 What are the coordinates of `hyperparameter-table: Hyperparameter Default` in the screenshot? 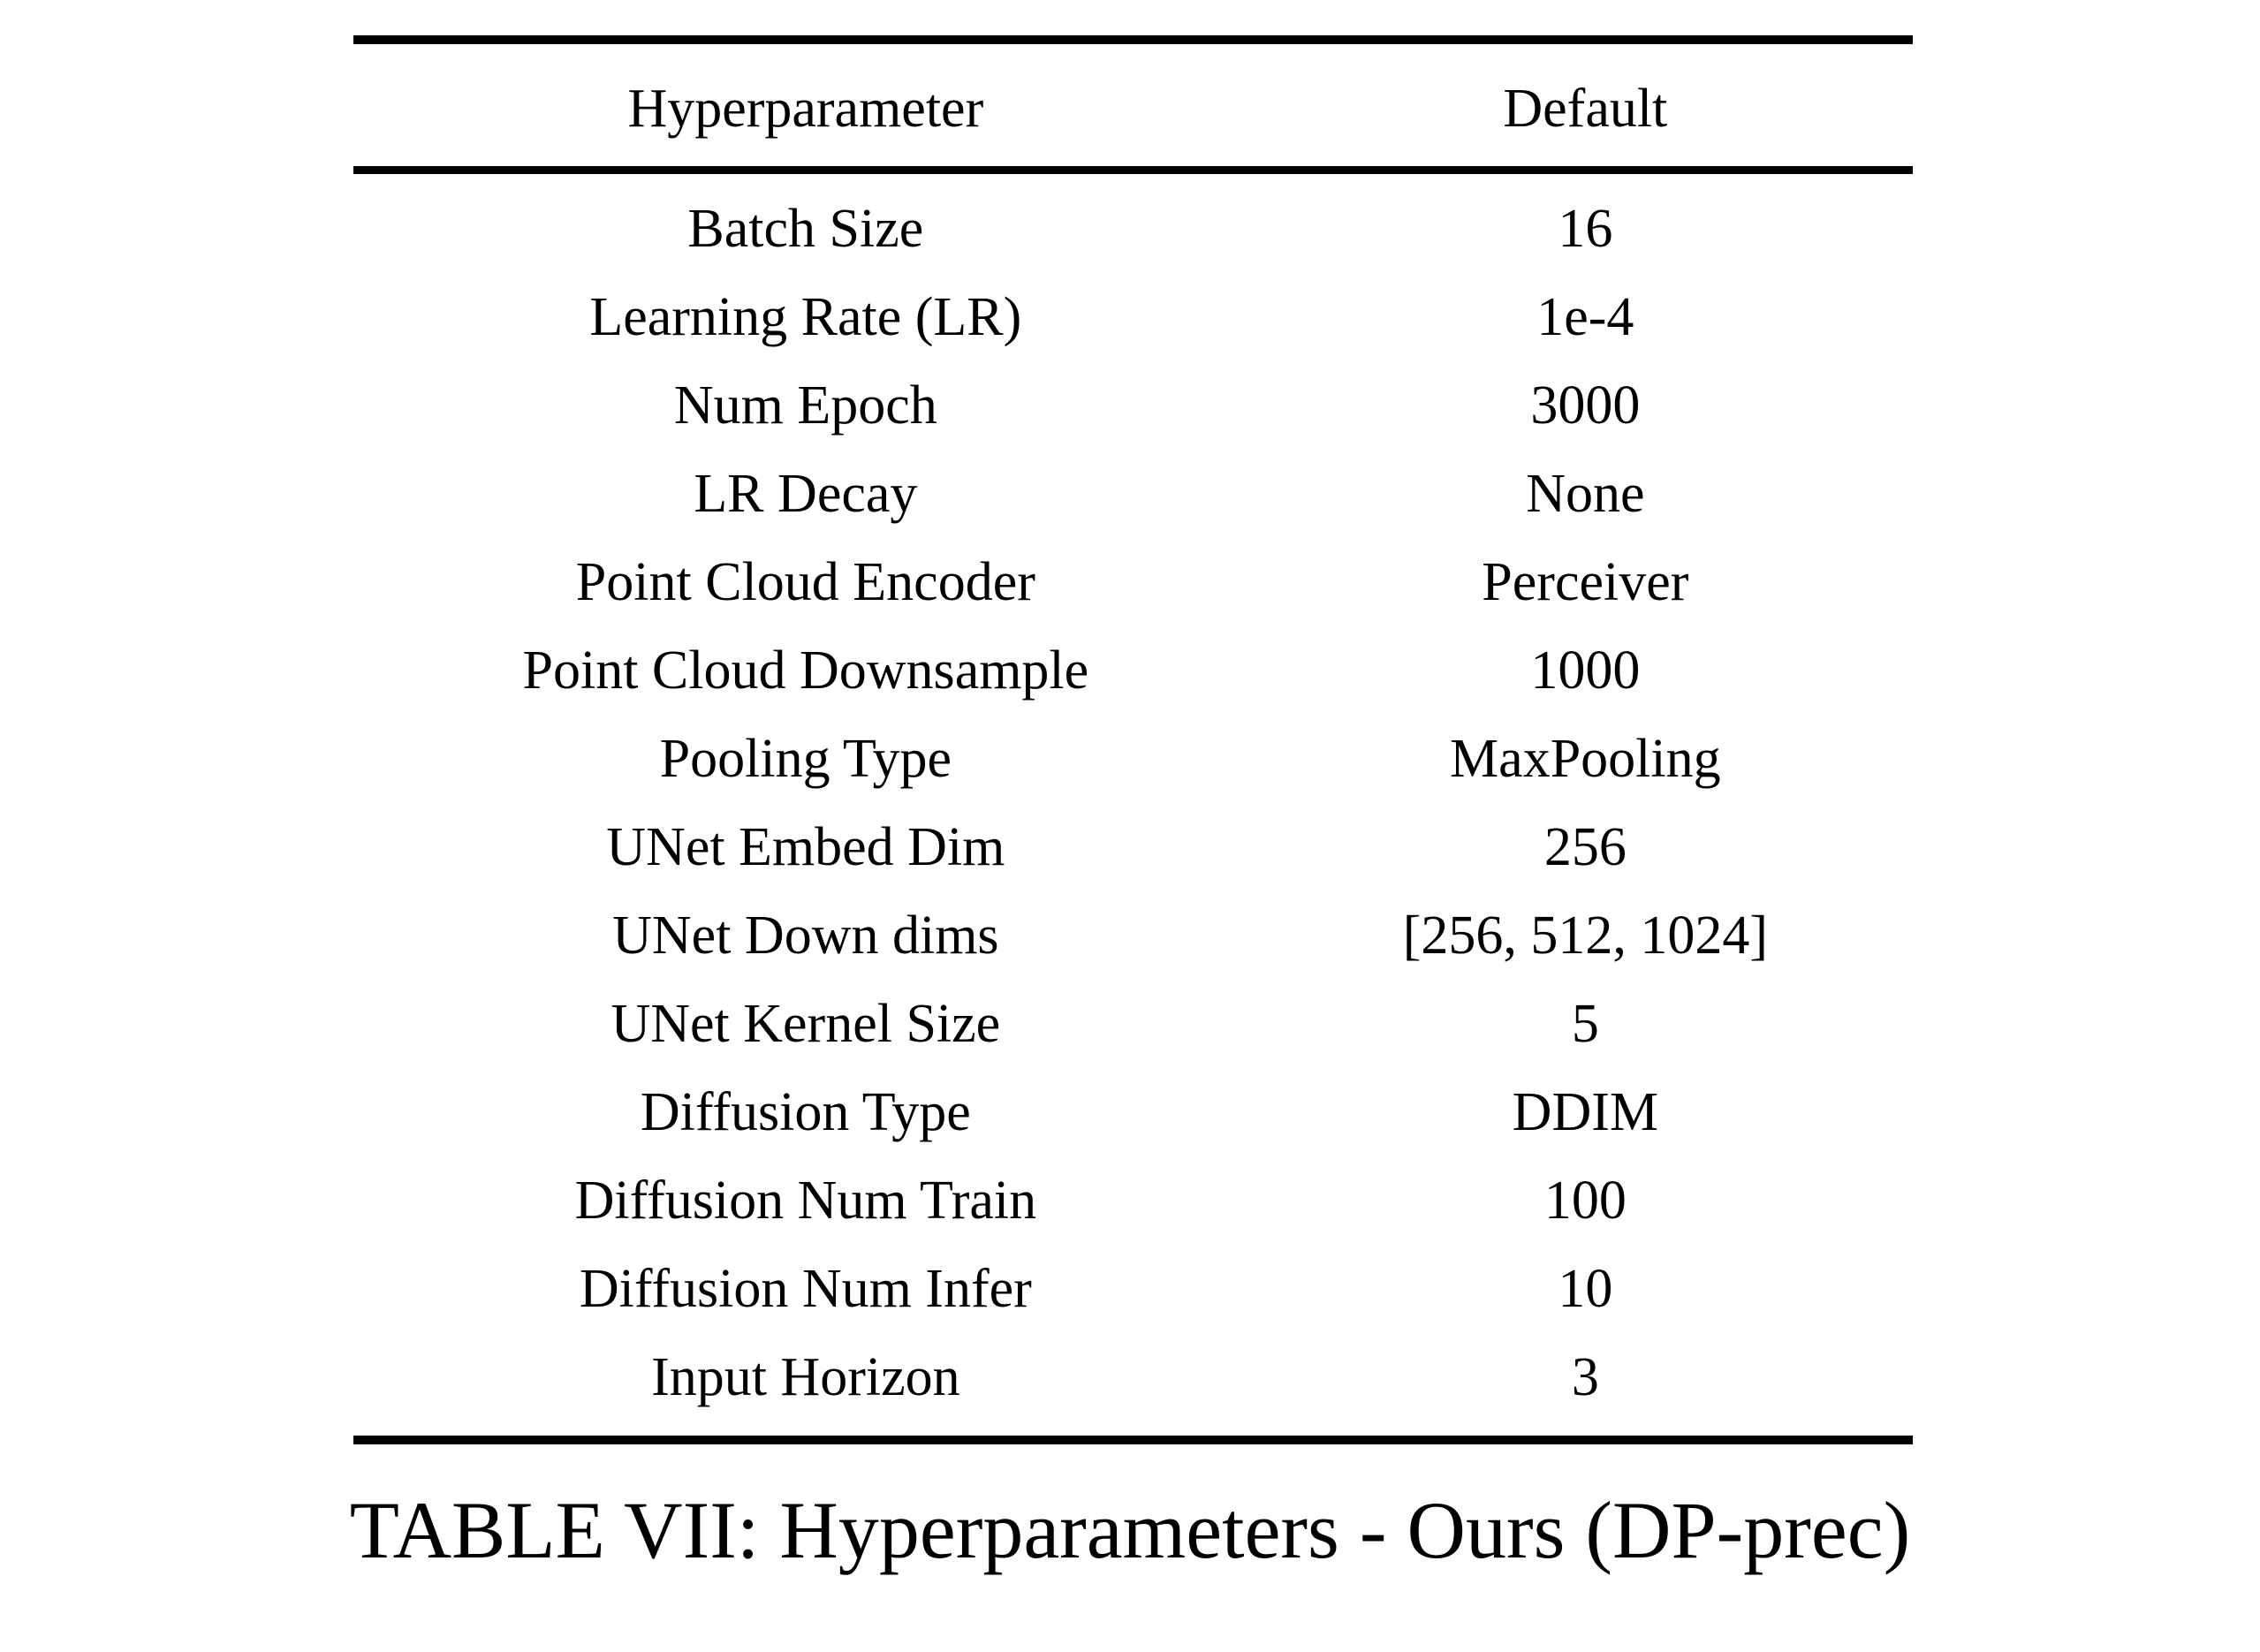 It's located at (1133, 109).